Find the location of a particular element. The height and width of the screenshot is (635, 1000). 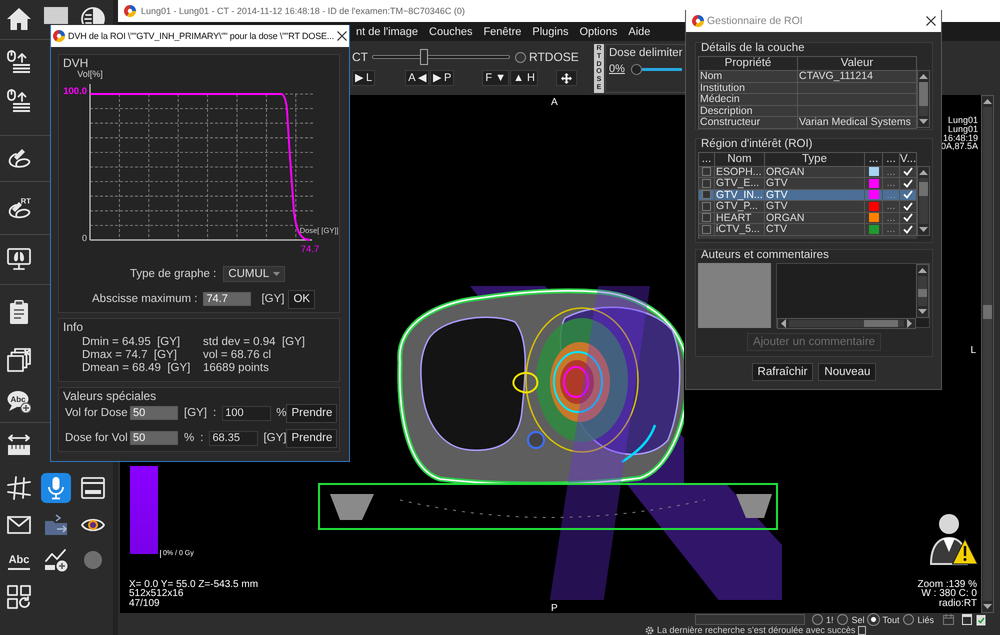

blend-slider is located at coordinates (441, 57).